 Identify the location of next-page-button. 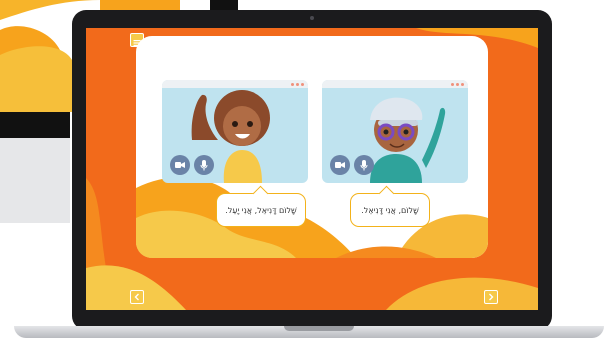
(491, 297).